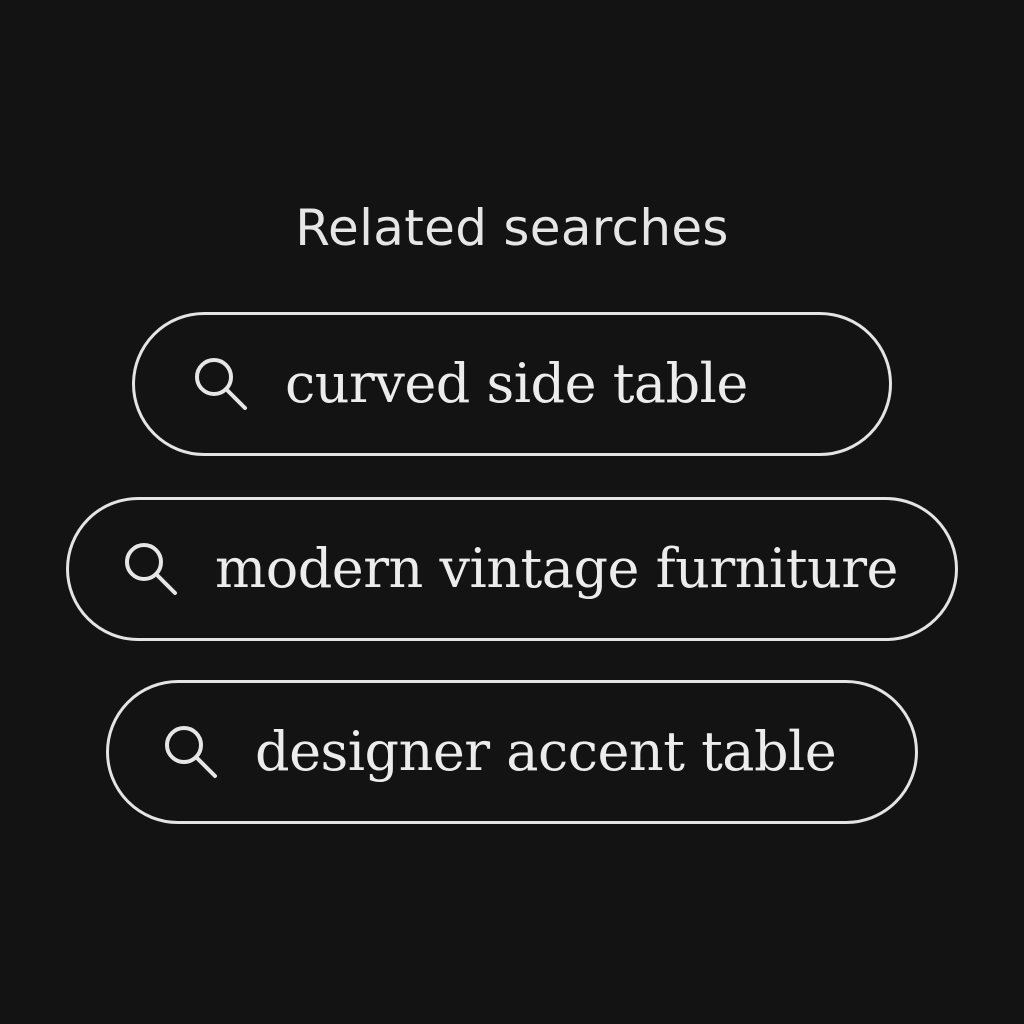 The height and width of the screenshot is (1024, 1024). I want to click on related-searches-heading: Related searches, so click(512, 228).